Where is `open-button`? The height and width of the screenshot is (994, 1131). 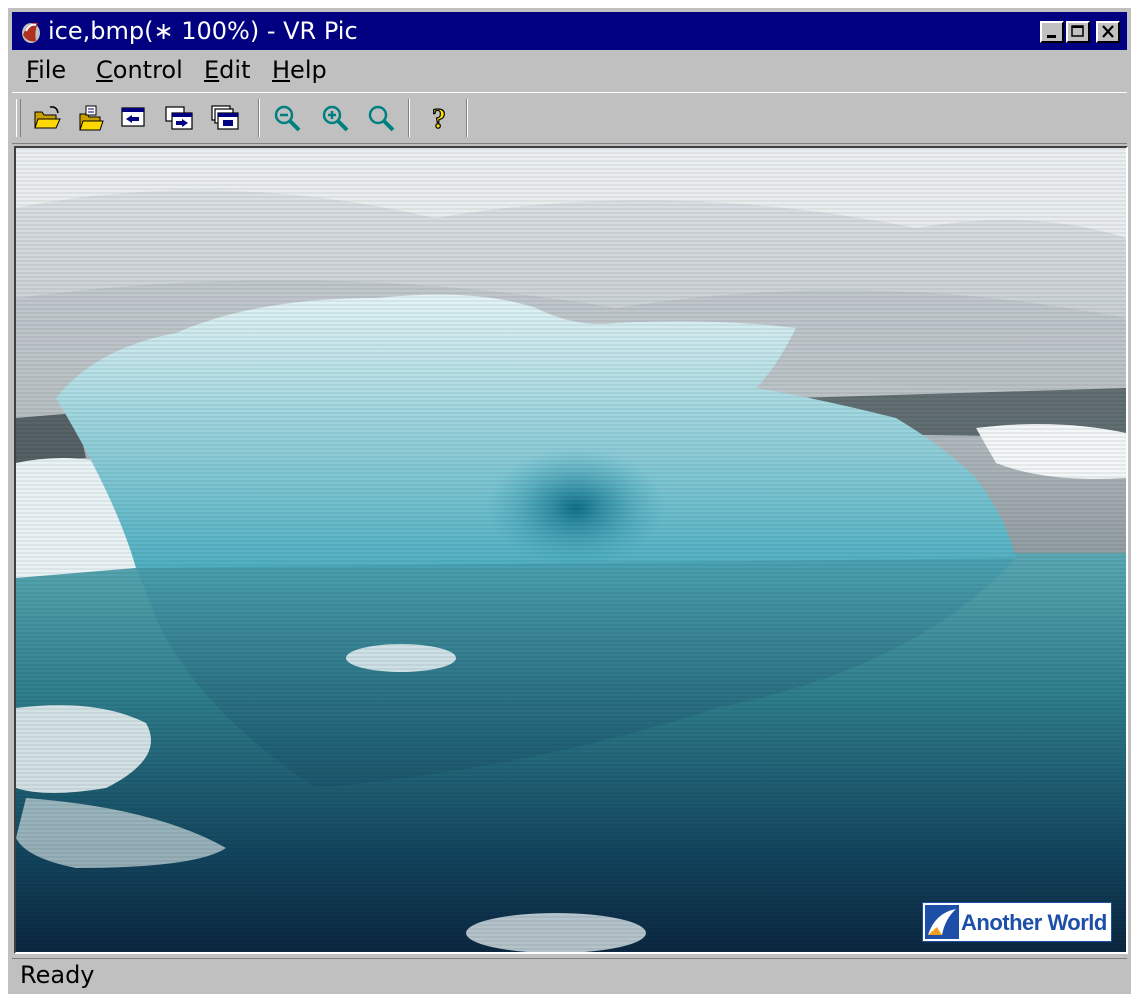
open-button is located at coordinates (47, 118).